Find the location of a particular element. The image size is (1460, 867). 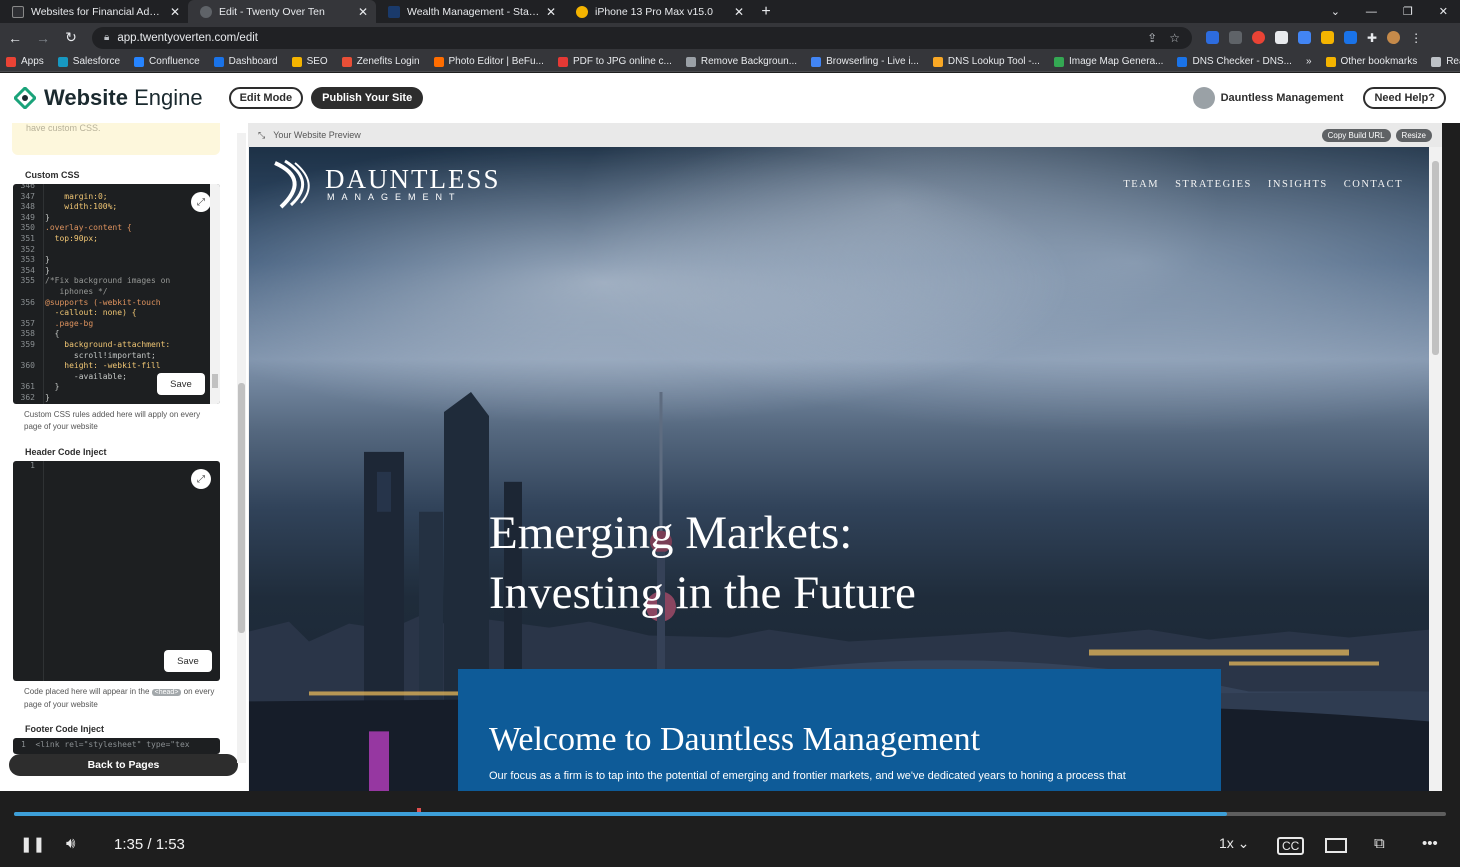

site-logo: DAUNTLESS MANAGEMENT is located at coordinates (386, 184).